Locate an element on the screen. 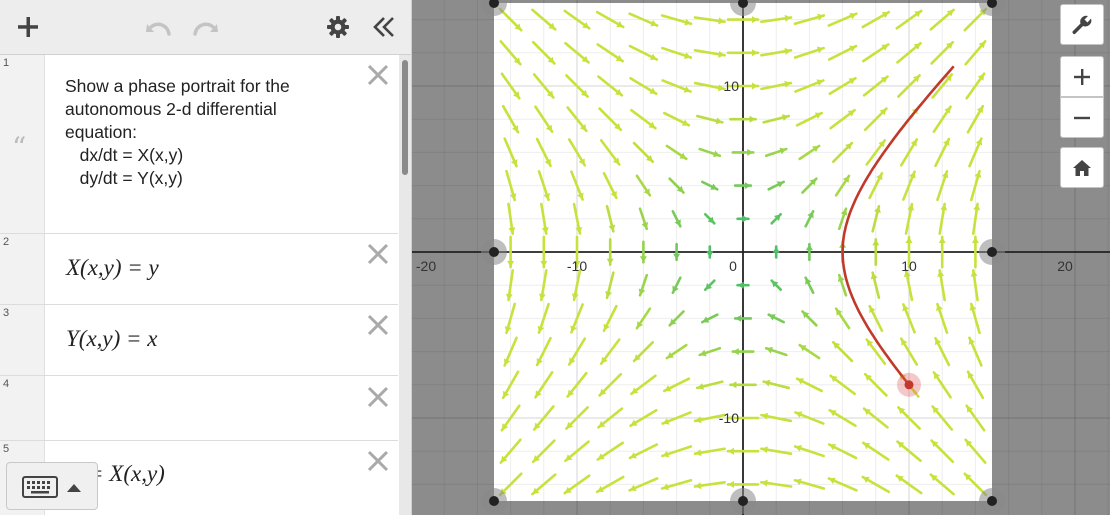  expression-index: 2 is located at coordinates (6, 242).